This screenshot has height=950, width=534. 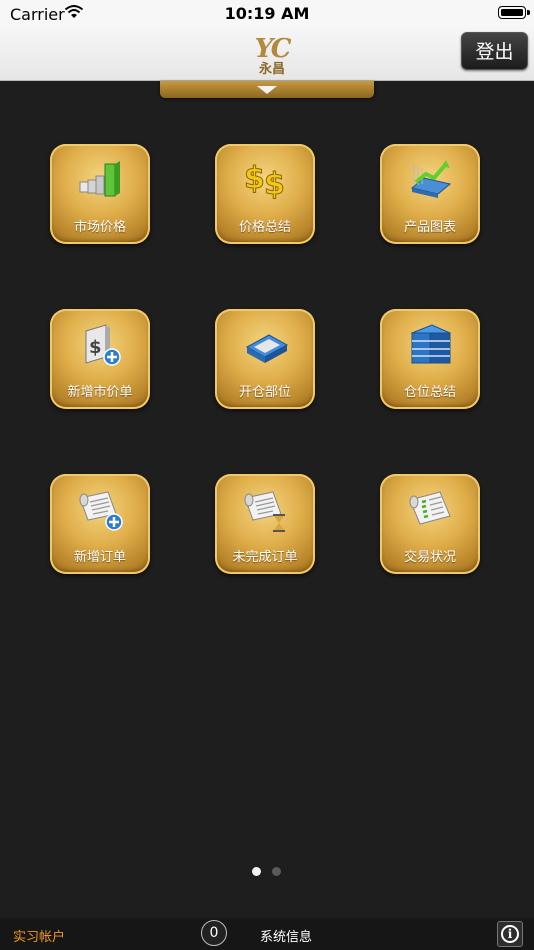 What do you see at coordinates (431, 180) in the screenshot?
I see `line-chart-icon` at bounding box center [431, 180].